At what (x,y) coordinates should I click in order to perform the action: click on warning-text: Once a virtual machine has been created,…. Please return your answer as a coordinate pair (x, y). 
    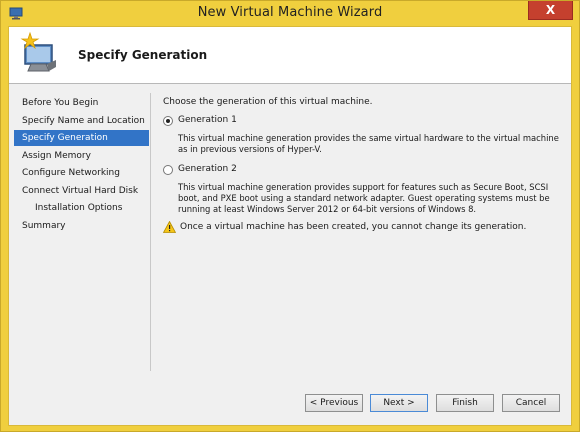
    Looking at the image, I should click on (353, 227).